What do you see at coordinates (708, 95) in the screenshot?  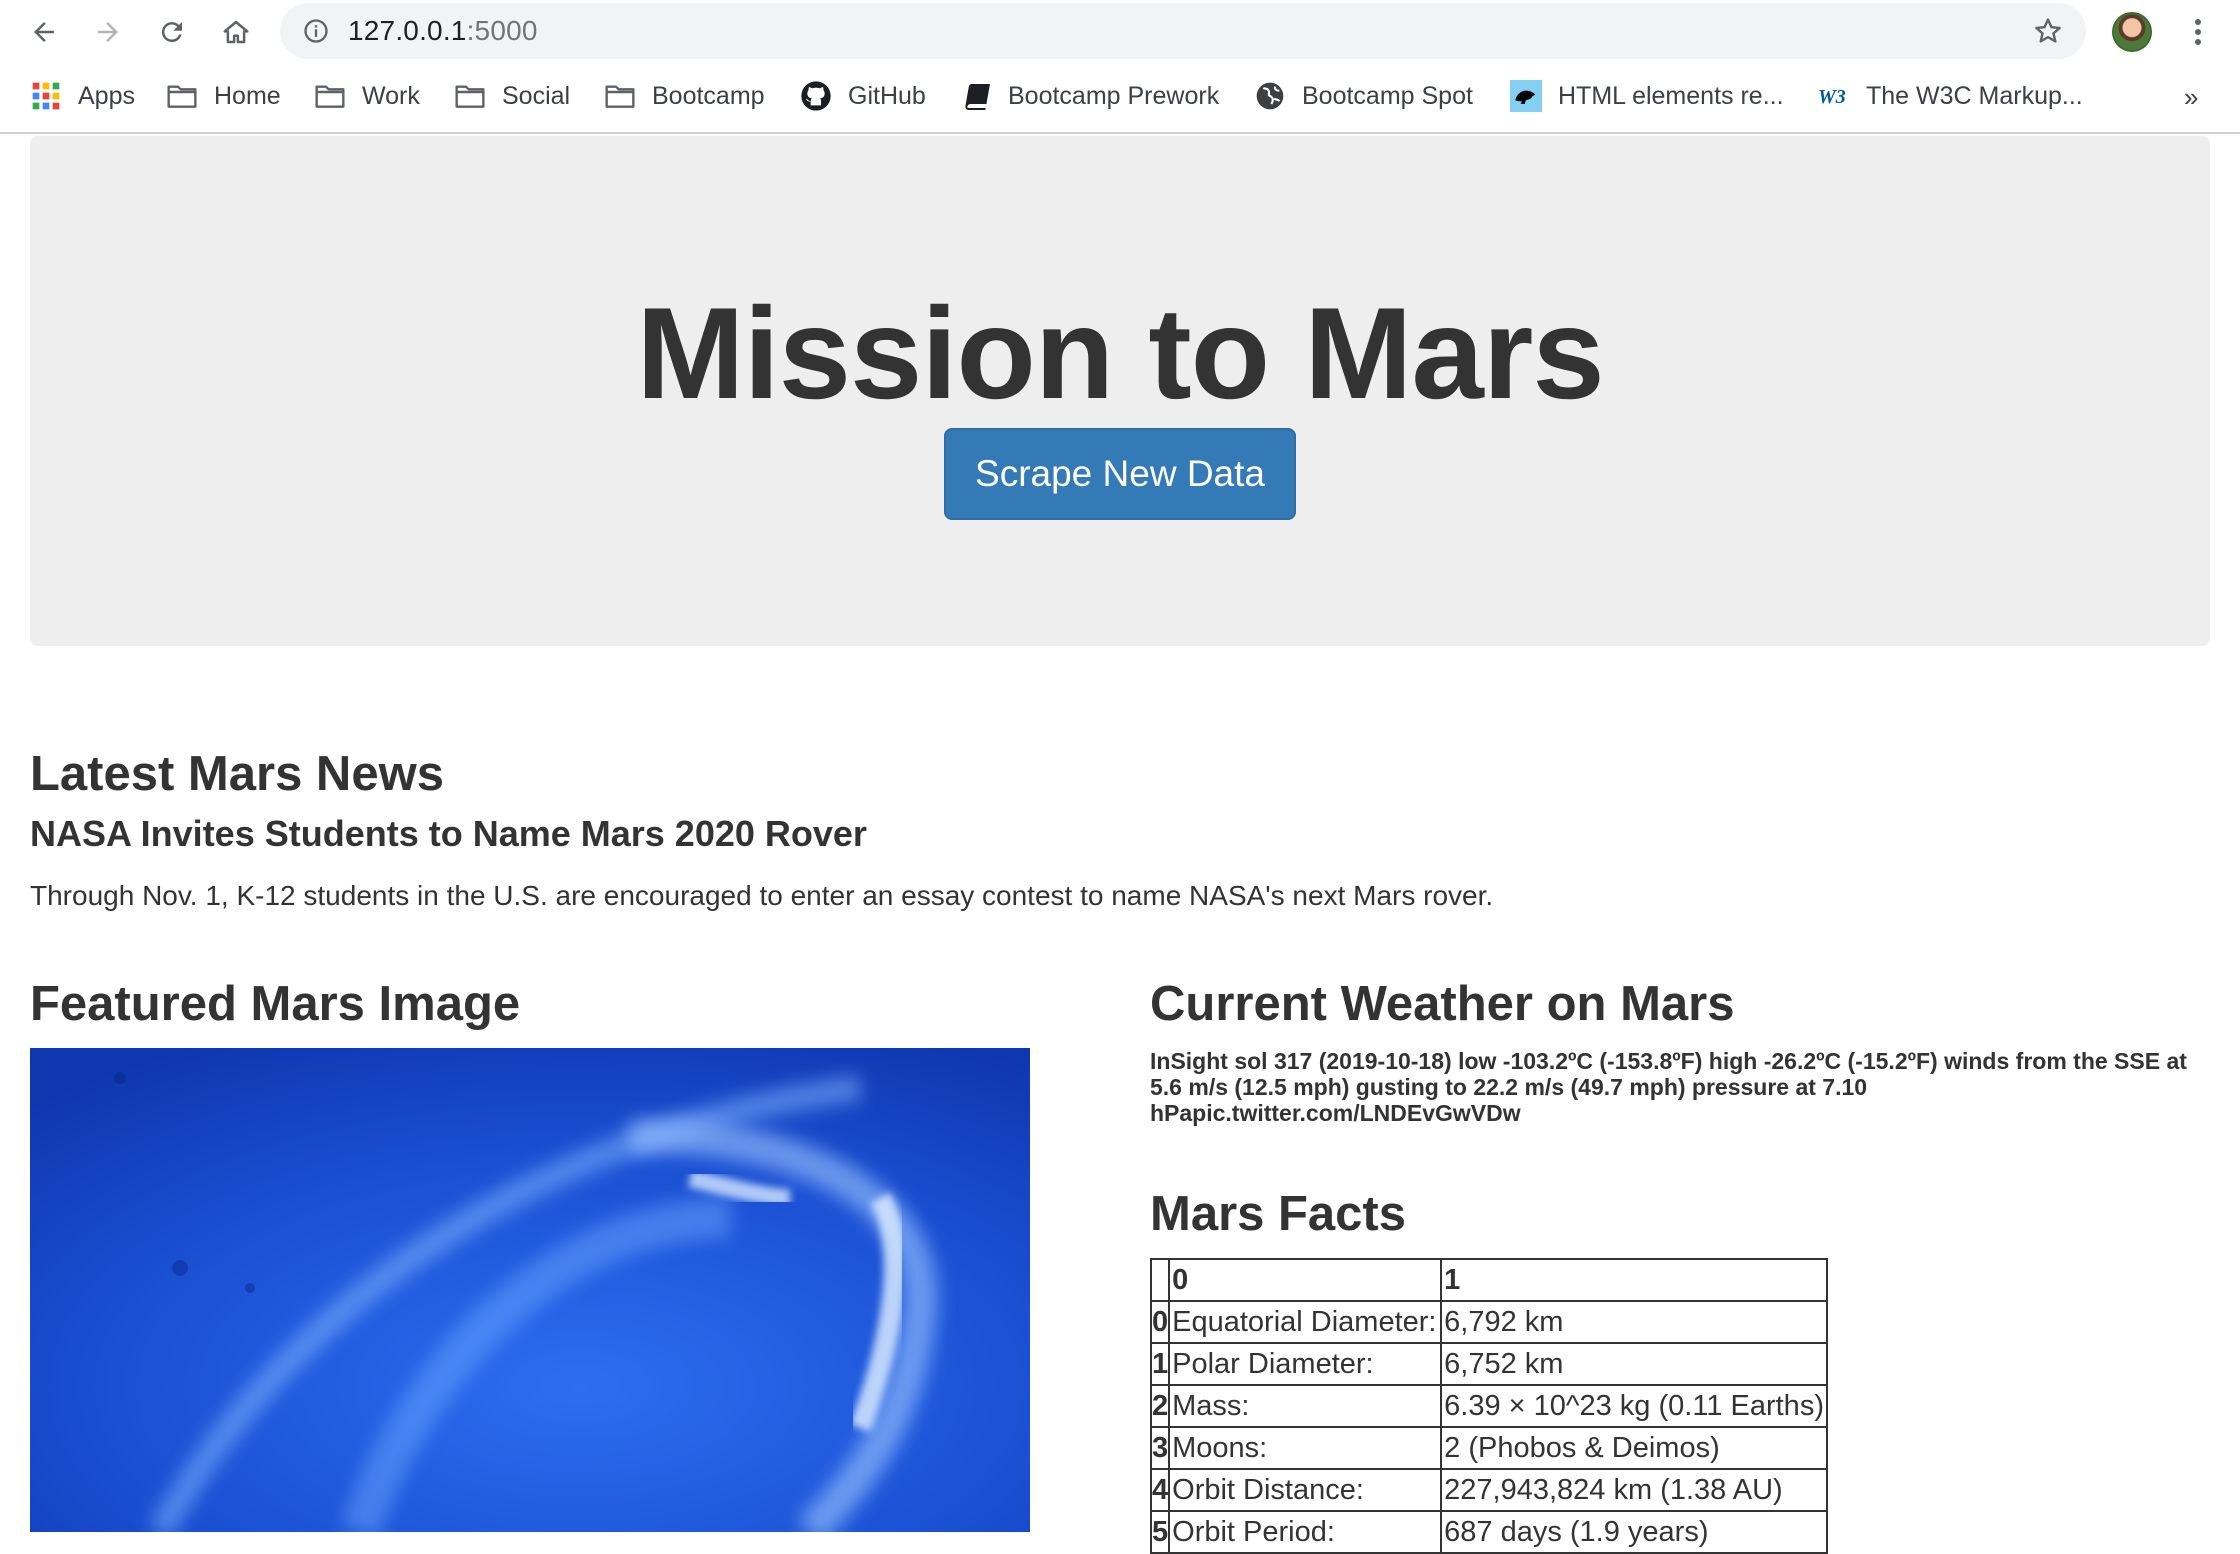 I see `bookmark-label: Bootcamp` at bounding box center [708, 95].